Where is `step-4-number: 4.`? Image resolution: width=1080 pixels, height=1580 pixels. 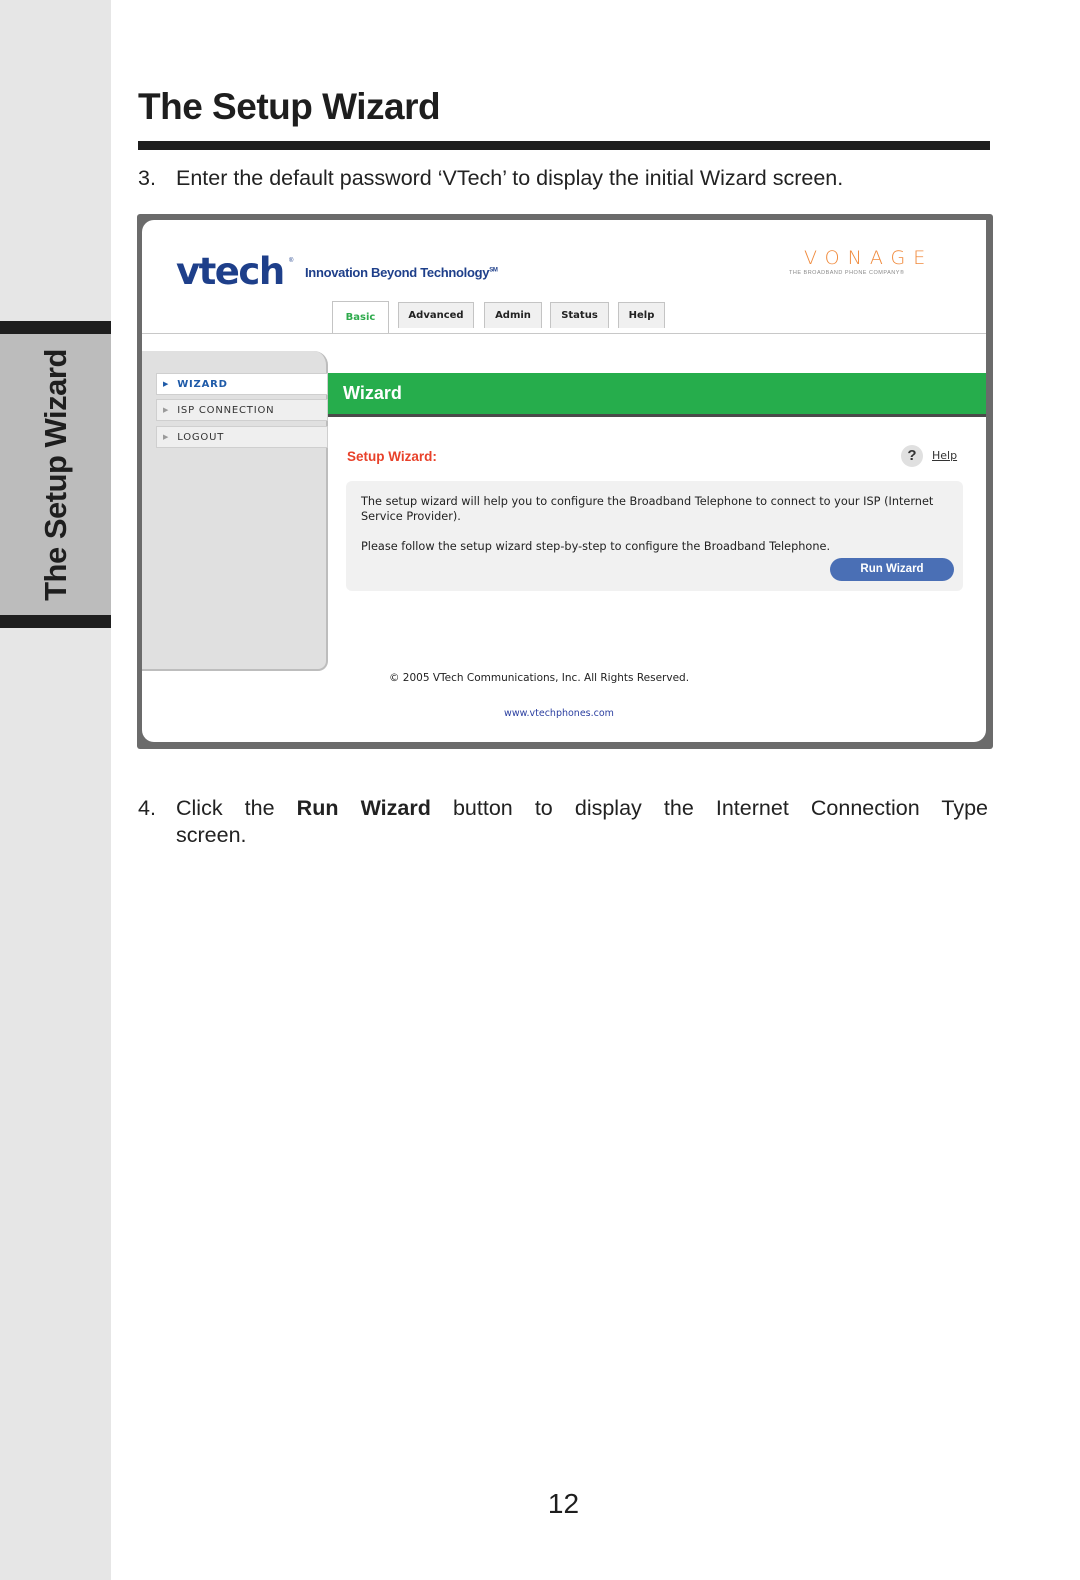
step-4-number: 4. is located at coordinates (147, 808).